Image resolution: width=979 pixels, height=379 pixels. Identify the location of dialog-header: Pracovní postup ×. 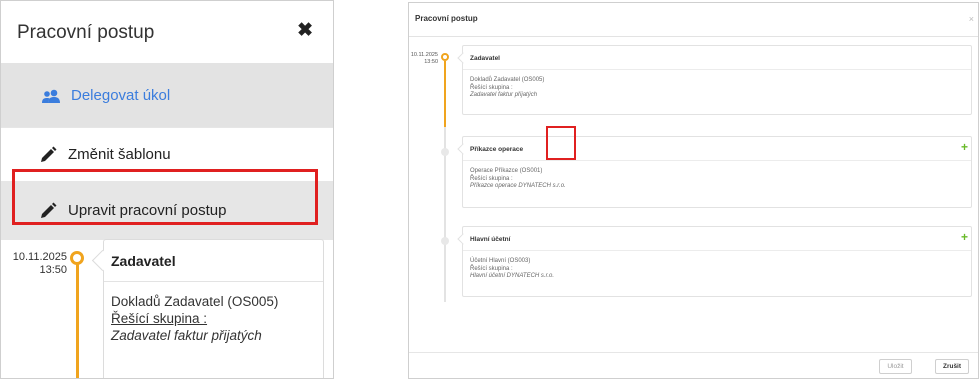
(693, 20).